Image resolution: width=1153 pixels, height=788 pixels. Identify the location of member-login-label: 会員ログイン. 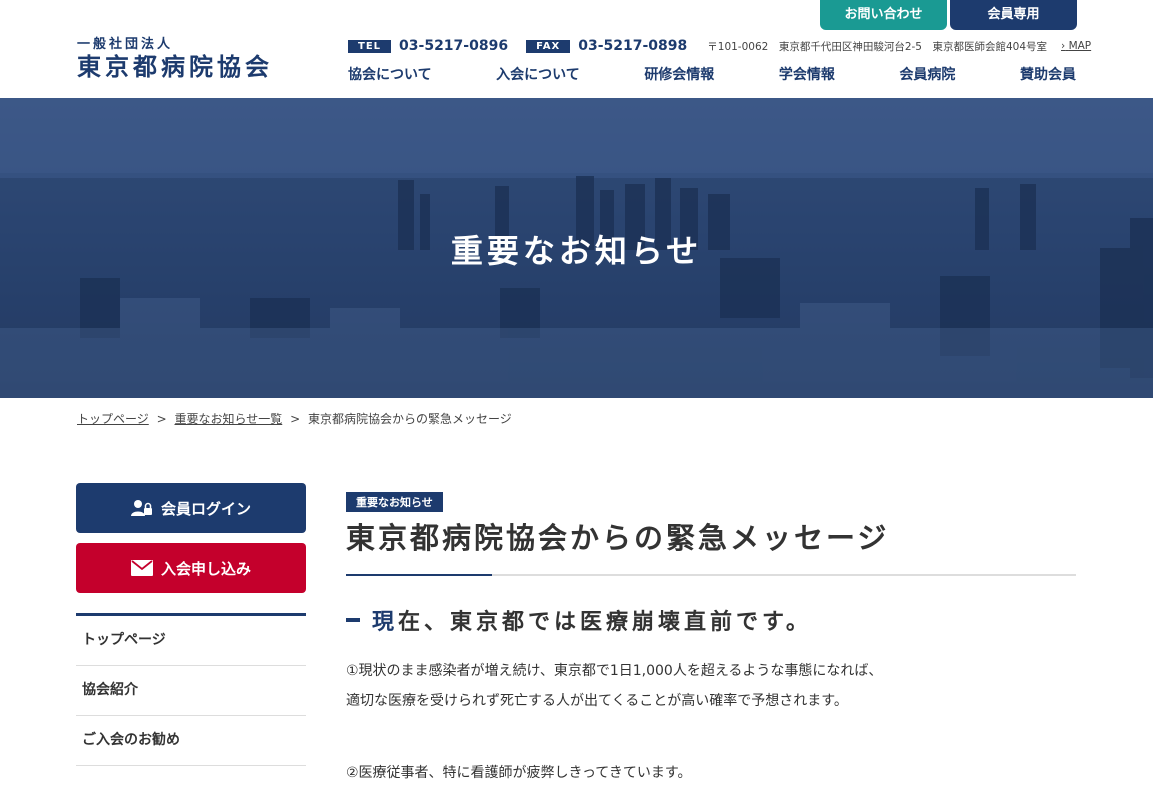
(205, 508).